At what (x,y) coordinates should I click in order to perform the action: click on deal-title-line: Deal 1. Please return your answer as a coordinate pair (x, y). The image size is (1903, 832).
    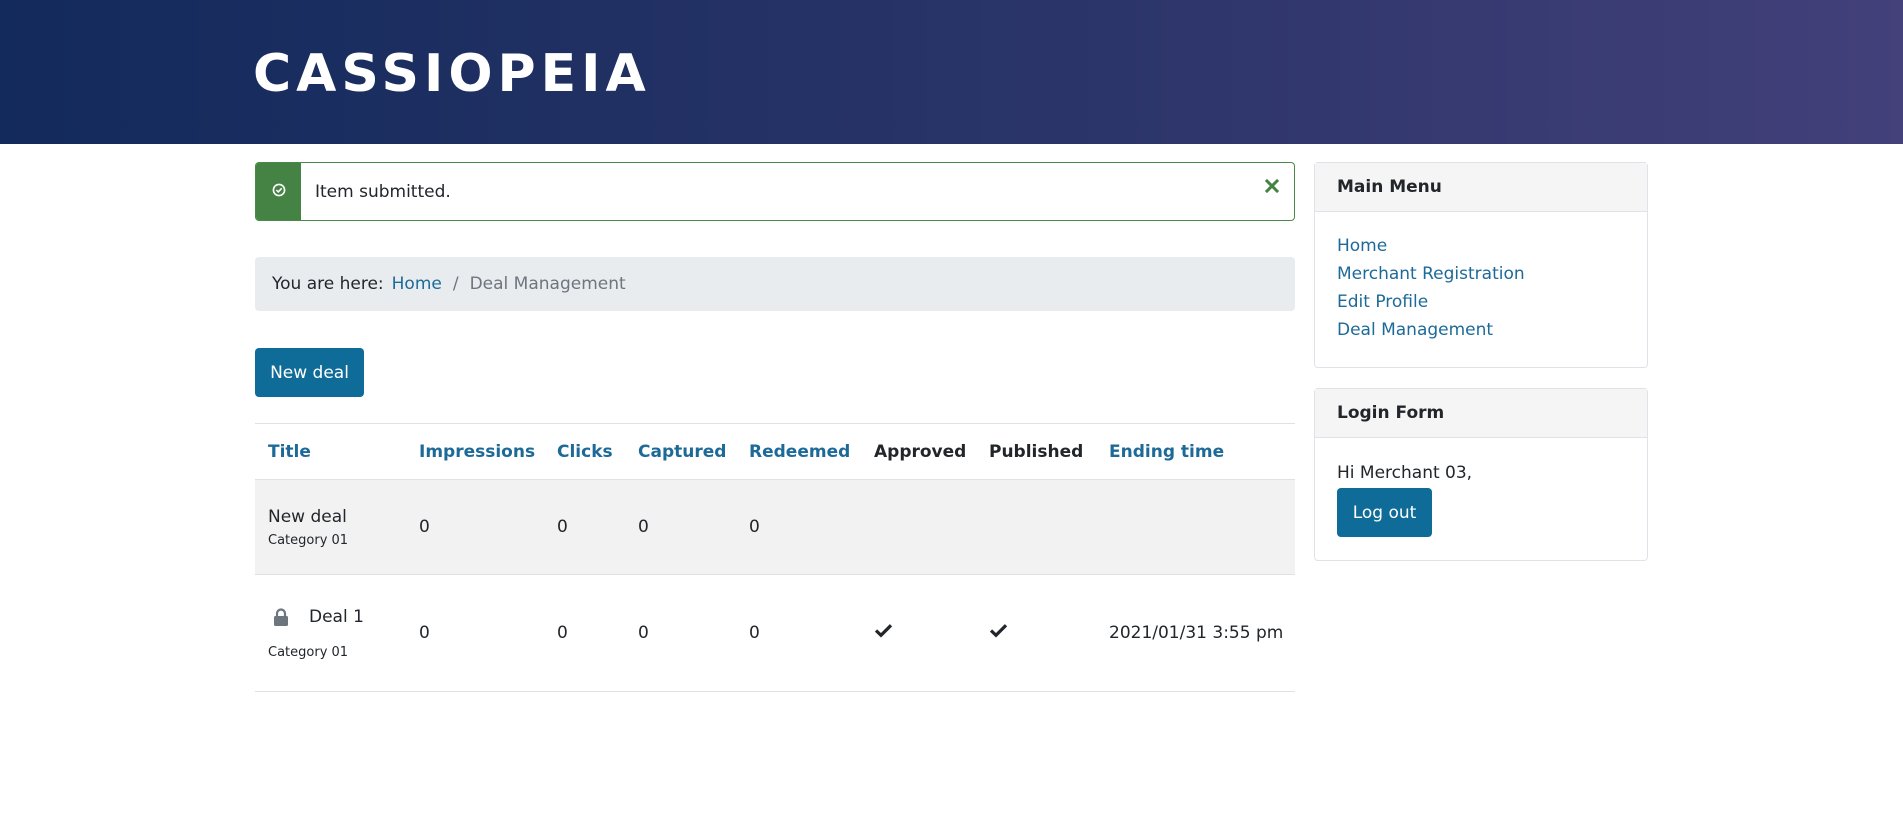
    Looking at the image, I should click on (330, 617).